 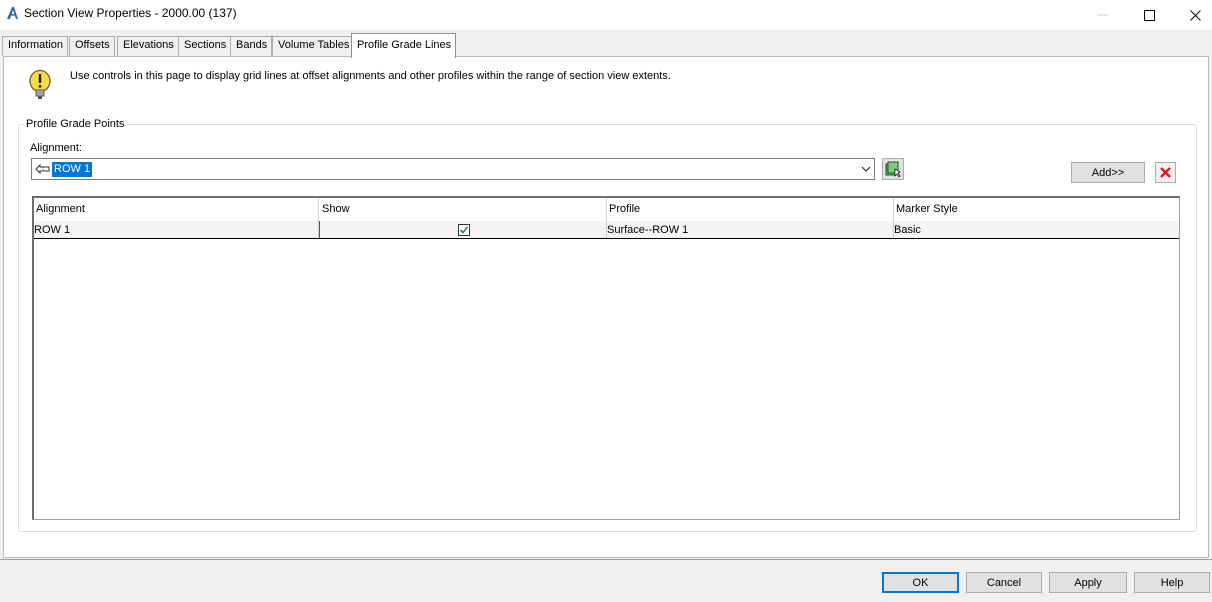 I want to click on column-header-show: Show, so click(x=463, y=209).